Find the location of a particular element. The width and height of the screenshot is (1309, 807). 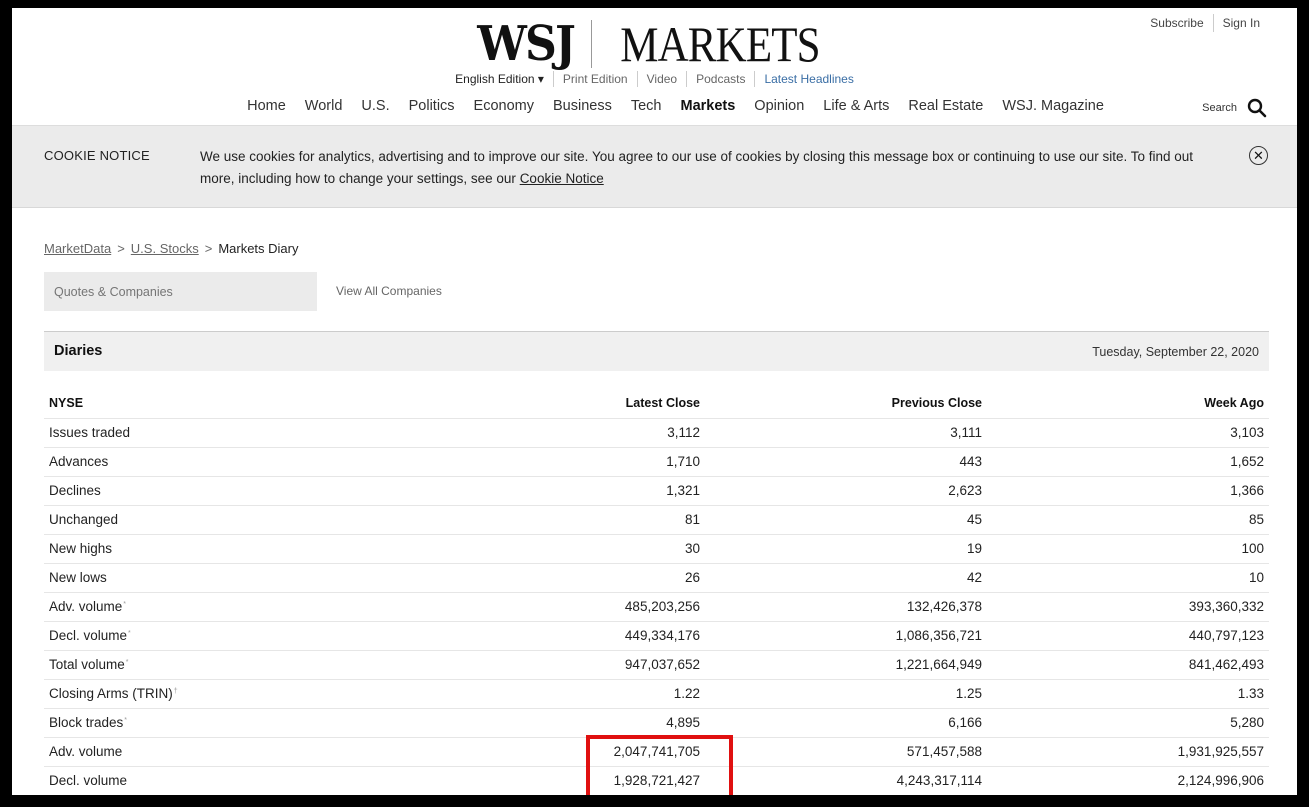

nav-economy: Economy is located at coordinates (503, 106).